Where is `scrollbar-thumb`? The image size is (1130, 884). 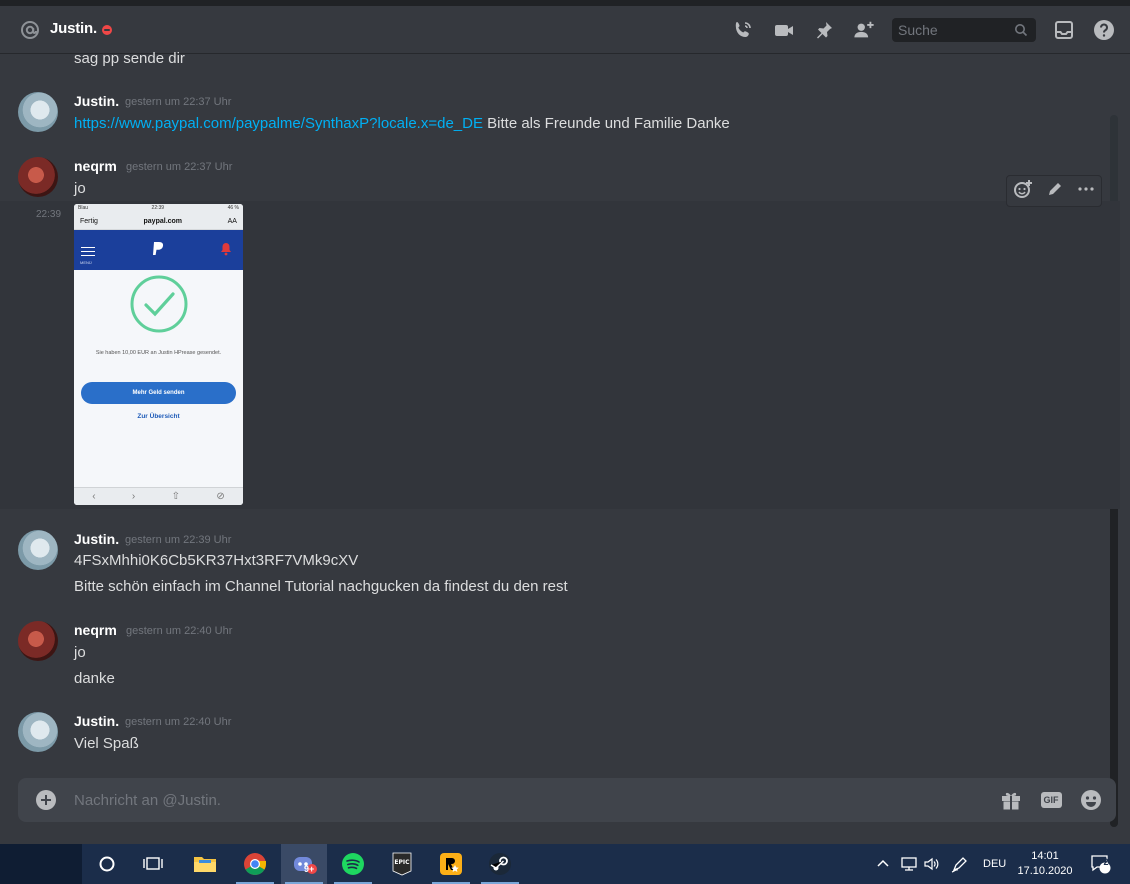
scrollbar-thumb is located at coordinates (1114, 660).